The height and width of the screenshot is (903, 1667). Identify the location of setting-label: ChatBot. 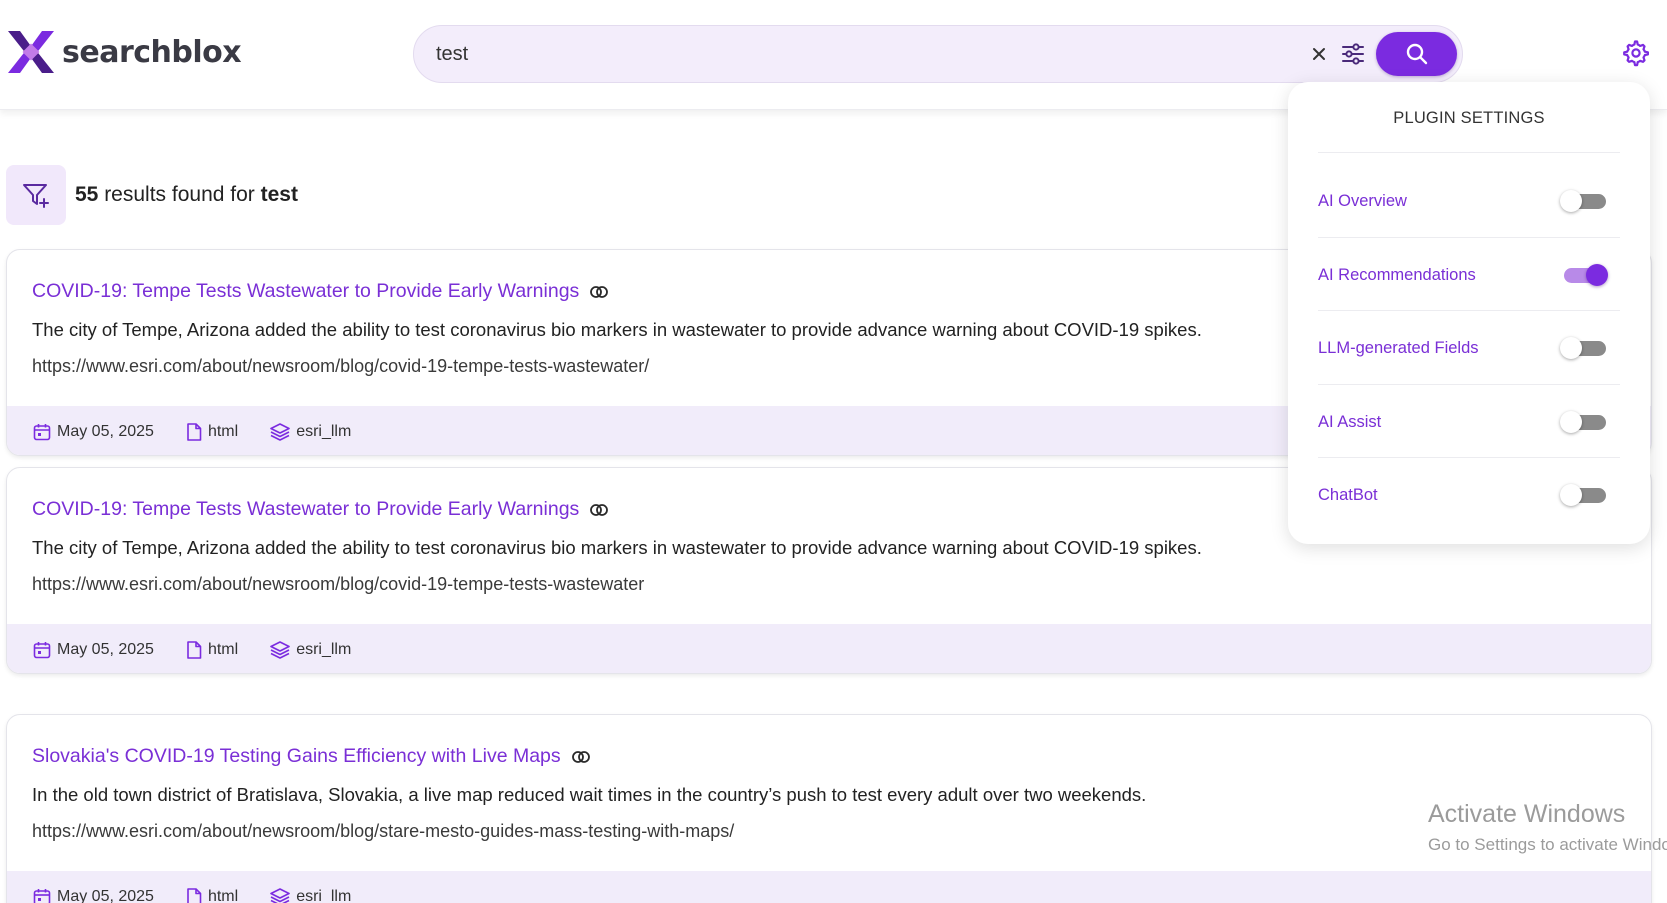
(1348, 494).